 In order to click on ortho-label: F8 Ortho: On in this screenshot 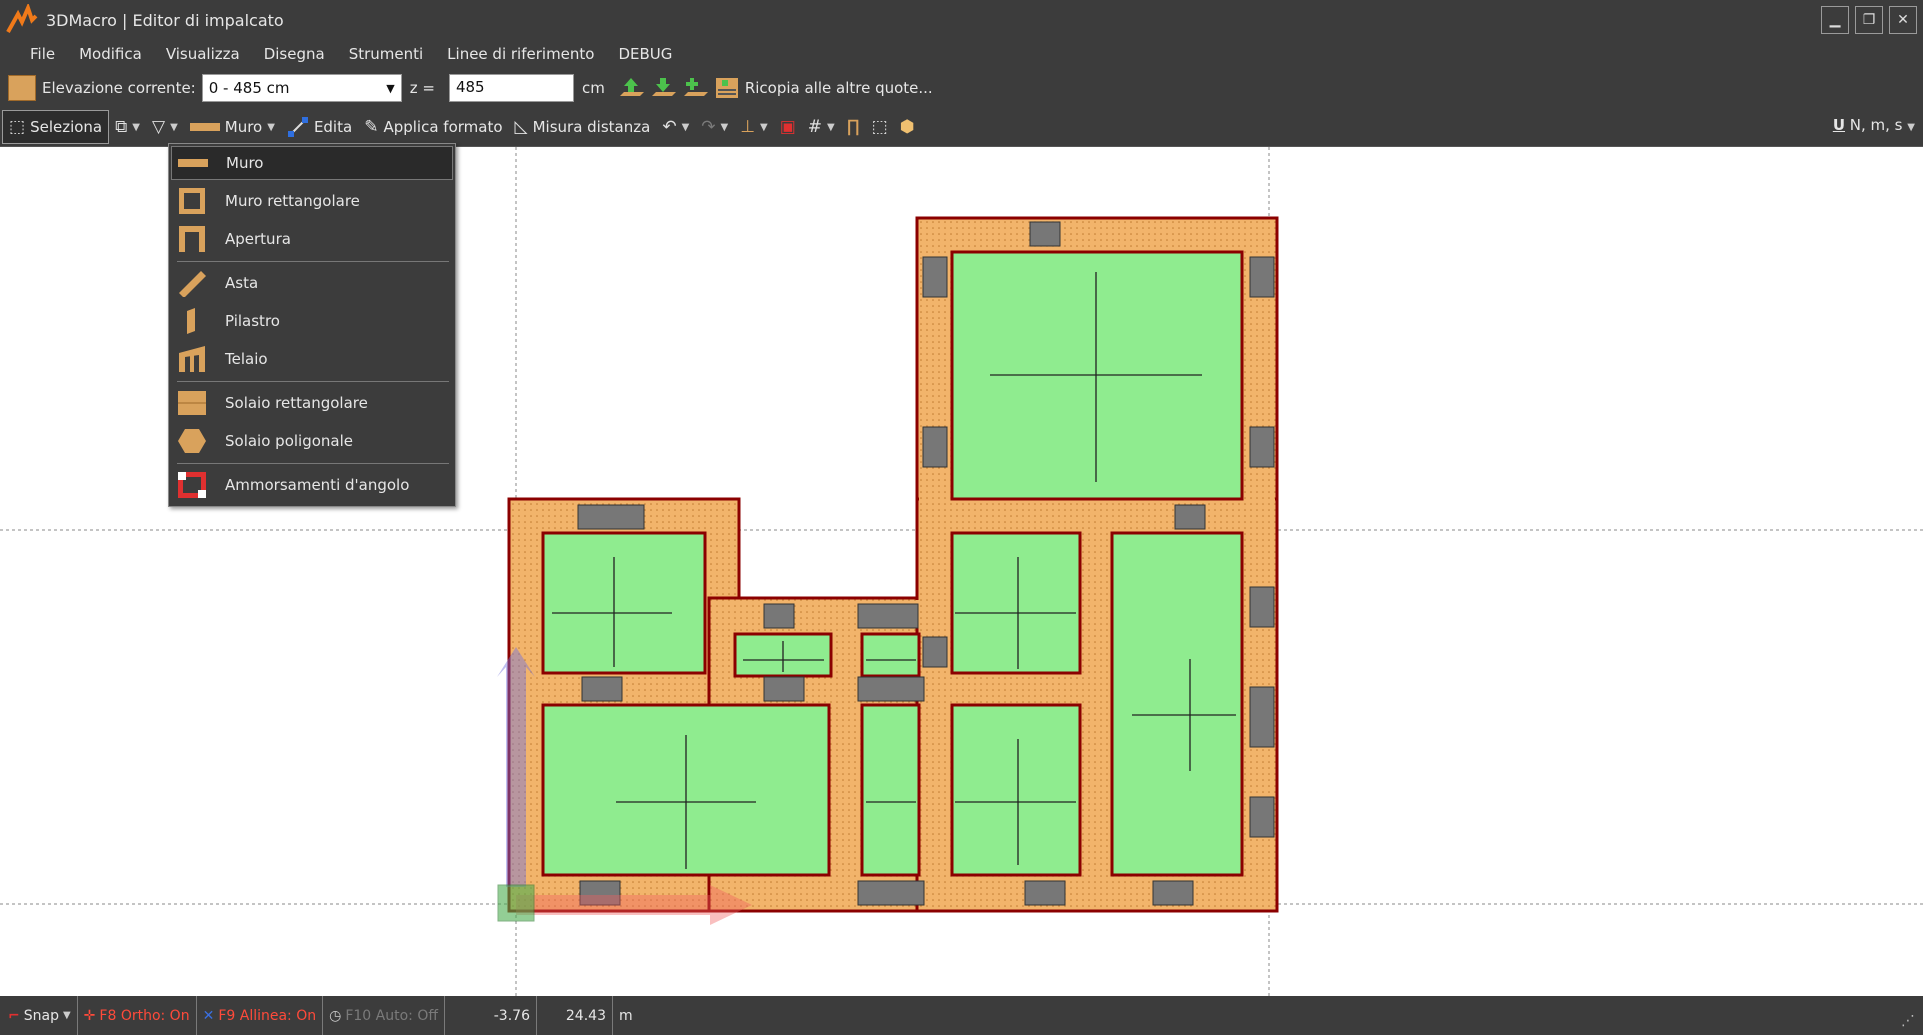, I will do `click(144, 1015)`.